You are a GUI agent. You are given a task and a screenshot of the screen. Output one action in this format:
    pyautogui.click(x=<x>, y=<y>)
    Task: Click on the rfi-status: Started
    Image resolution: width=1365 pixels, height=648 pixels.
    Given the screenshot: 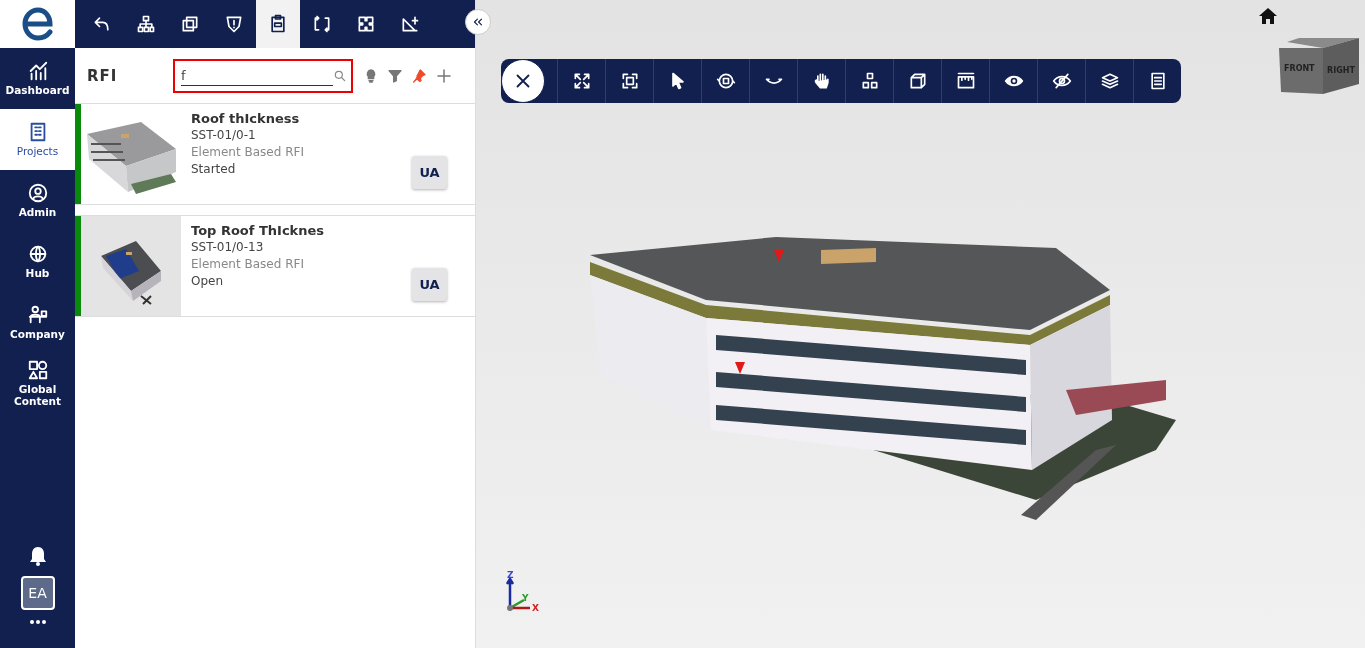 What is the action you would take?
    pyautogui.click(x=213, y=169)
    